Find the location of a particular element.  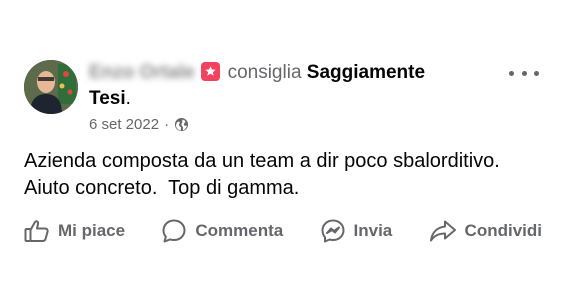

comment-button: Commenta is located at coordinates (222, 231).